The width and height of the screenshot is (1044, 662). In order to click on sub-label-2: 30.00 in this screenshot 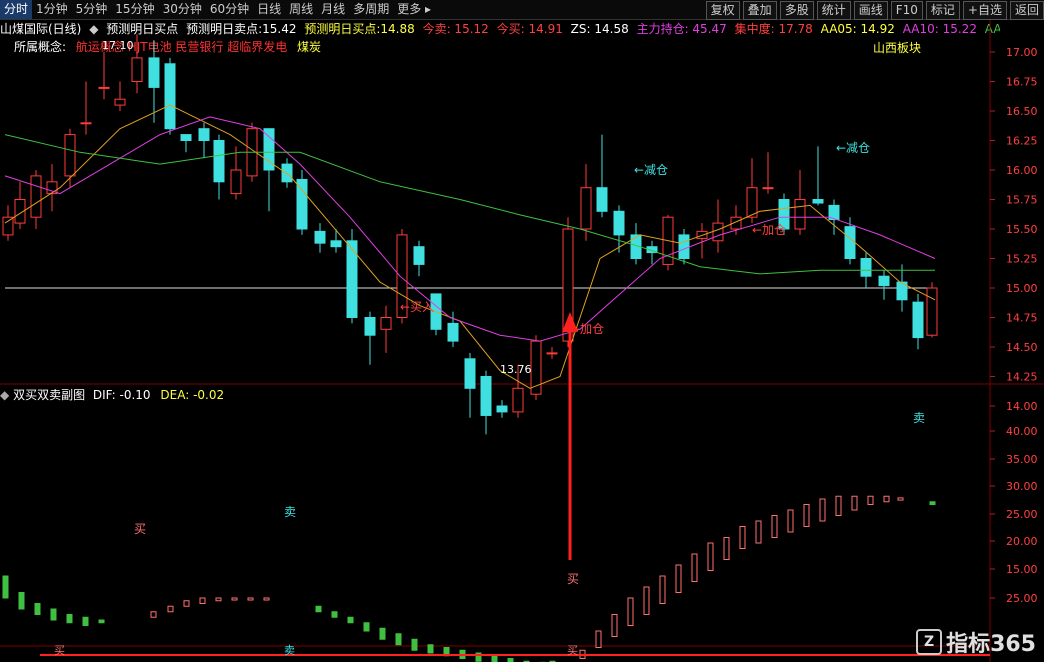, I will do `click(1022, 486)`.